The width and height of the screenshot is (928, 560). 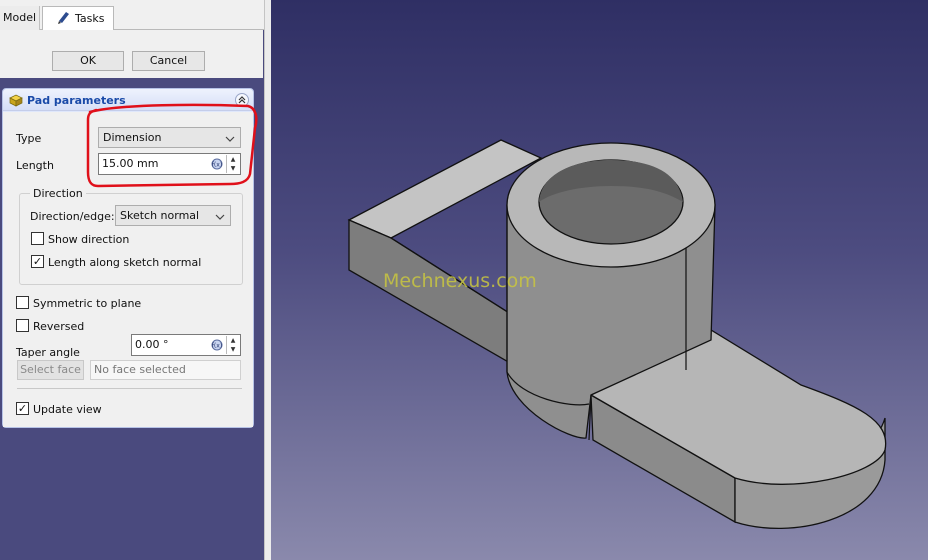 I want to click on selected-face-field: No face selected, so click(x=165, y=370).